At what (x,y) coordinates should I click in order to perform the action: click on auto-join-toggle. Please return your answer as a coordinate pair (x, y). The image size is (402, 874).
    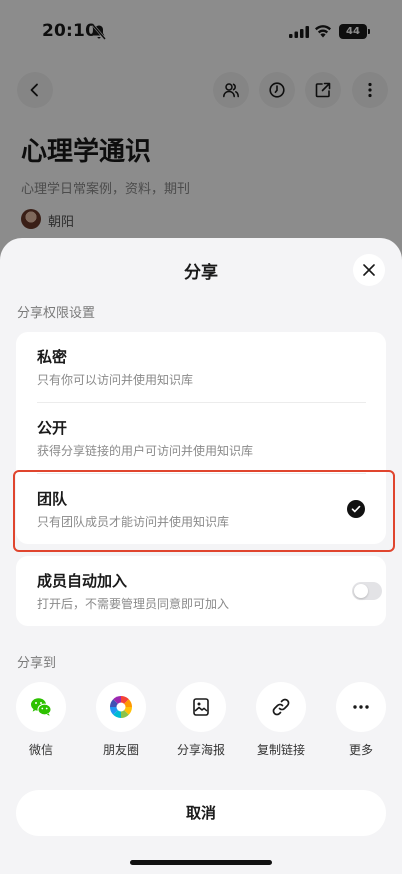
    Looking at the image, I should click on (367, 591).